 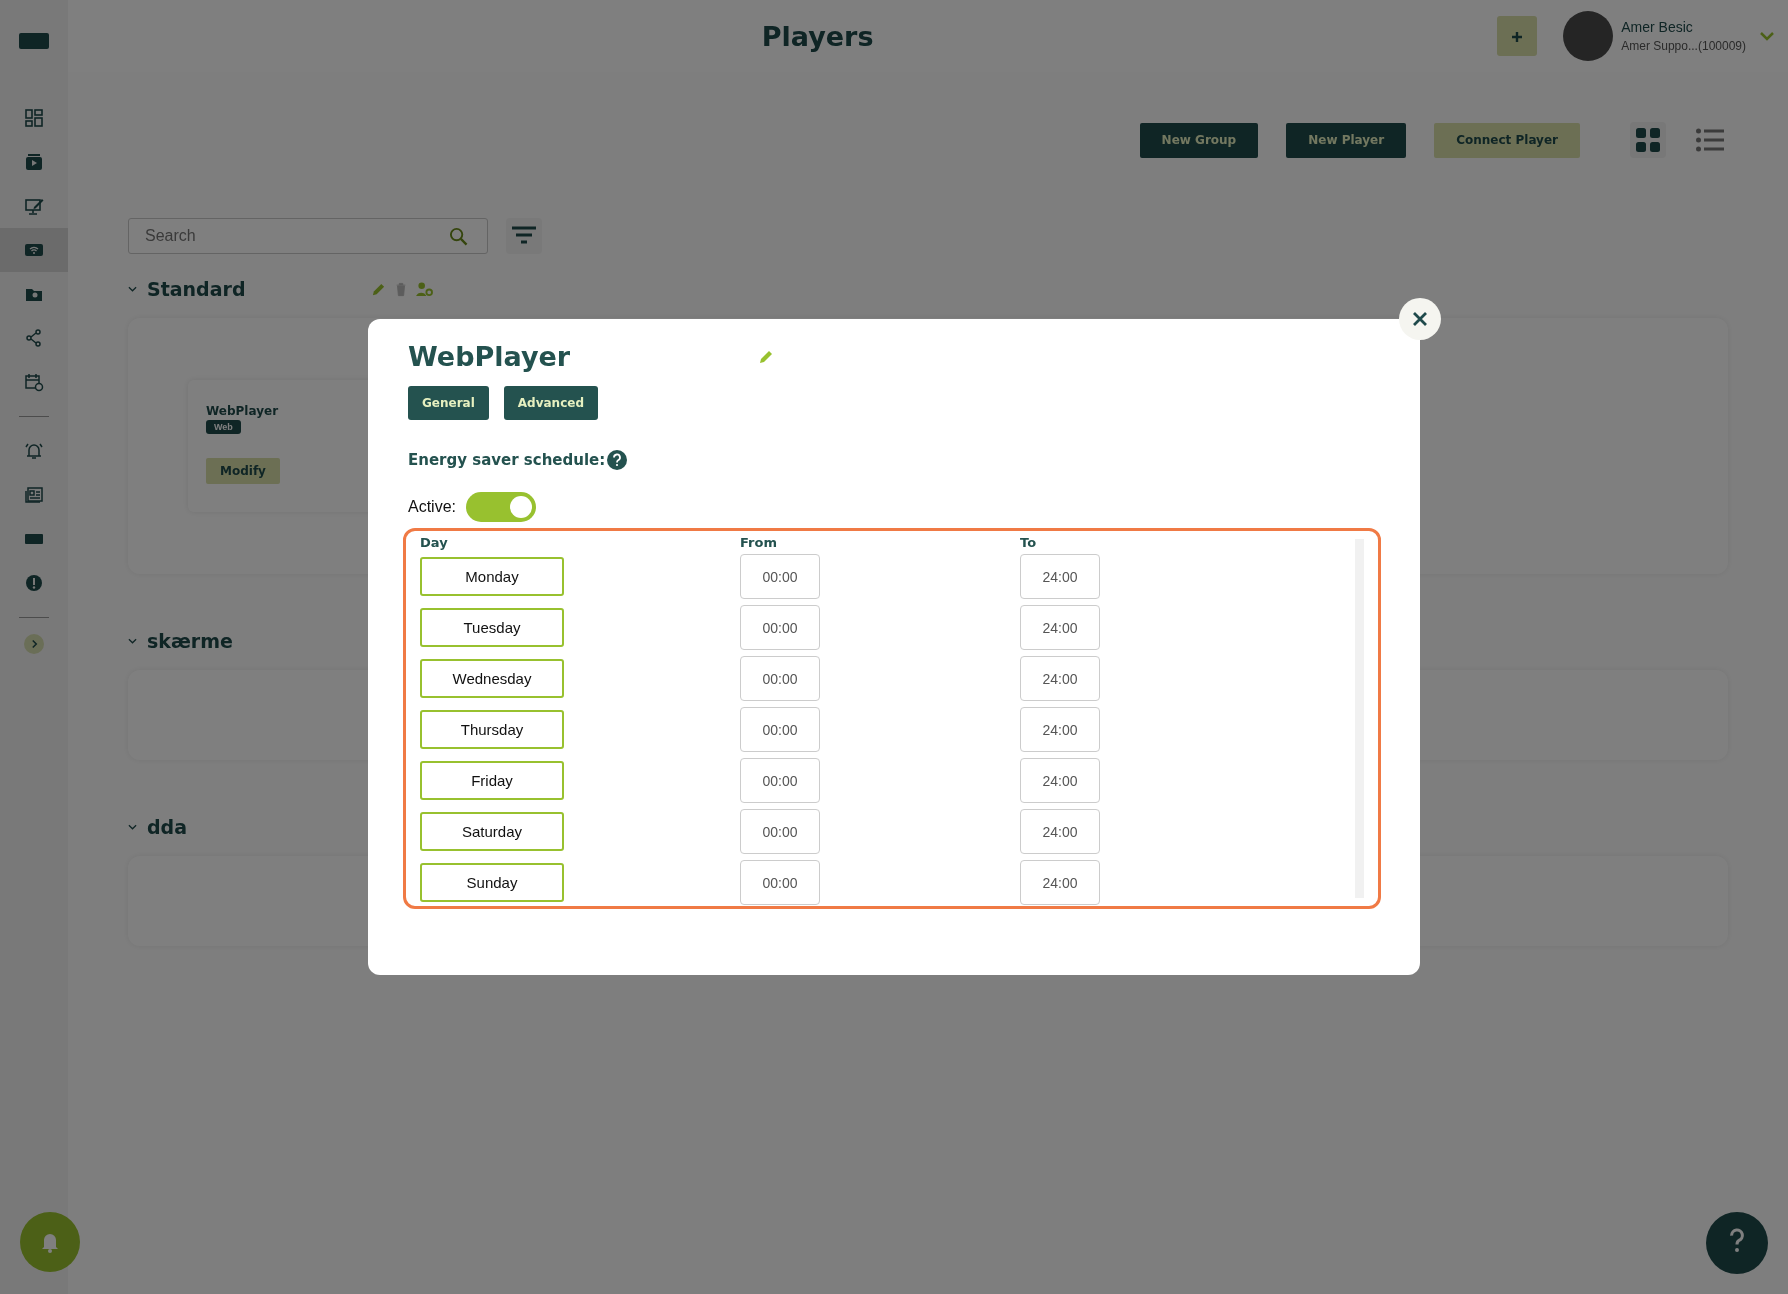 I want to click on chevron-down-icon, so click(x=1767, y=36).